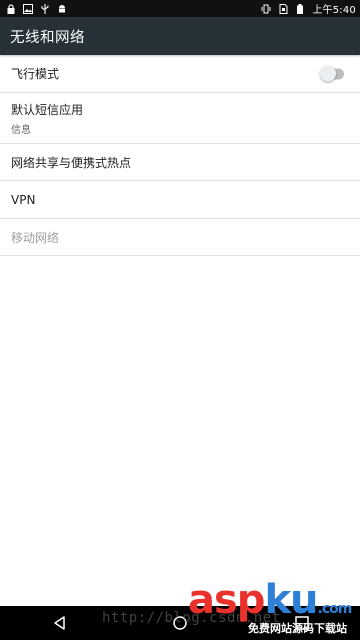  I want to click on airplane-mode-title: 飞行模式, so click(35, 74).